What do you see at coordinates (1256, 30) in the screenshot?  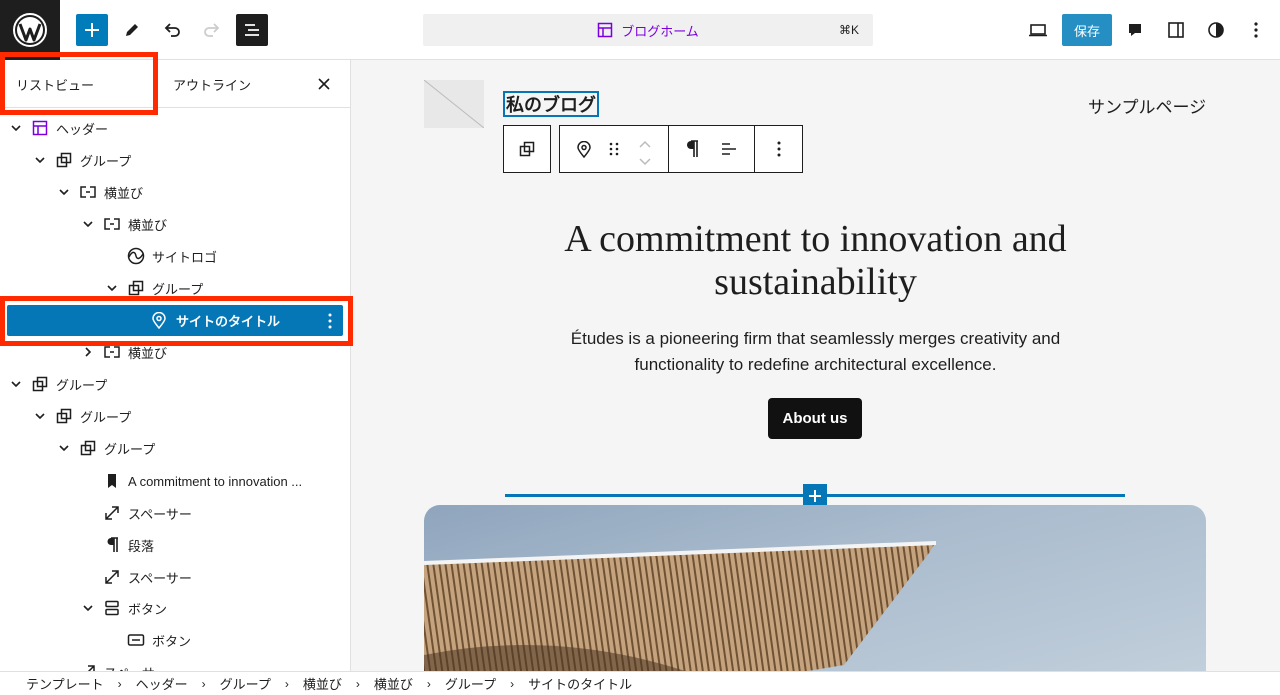 I see `options-menu-button` at bounding box center [1256, 30].